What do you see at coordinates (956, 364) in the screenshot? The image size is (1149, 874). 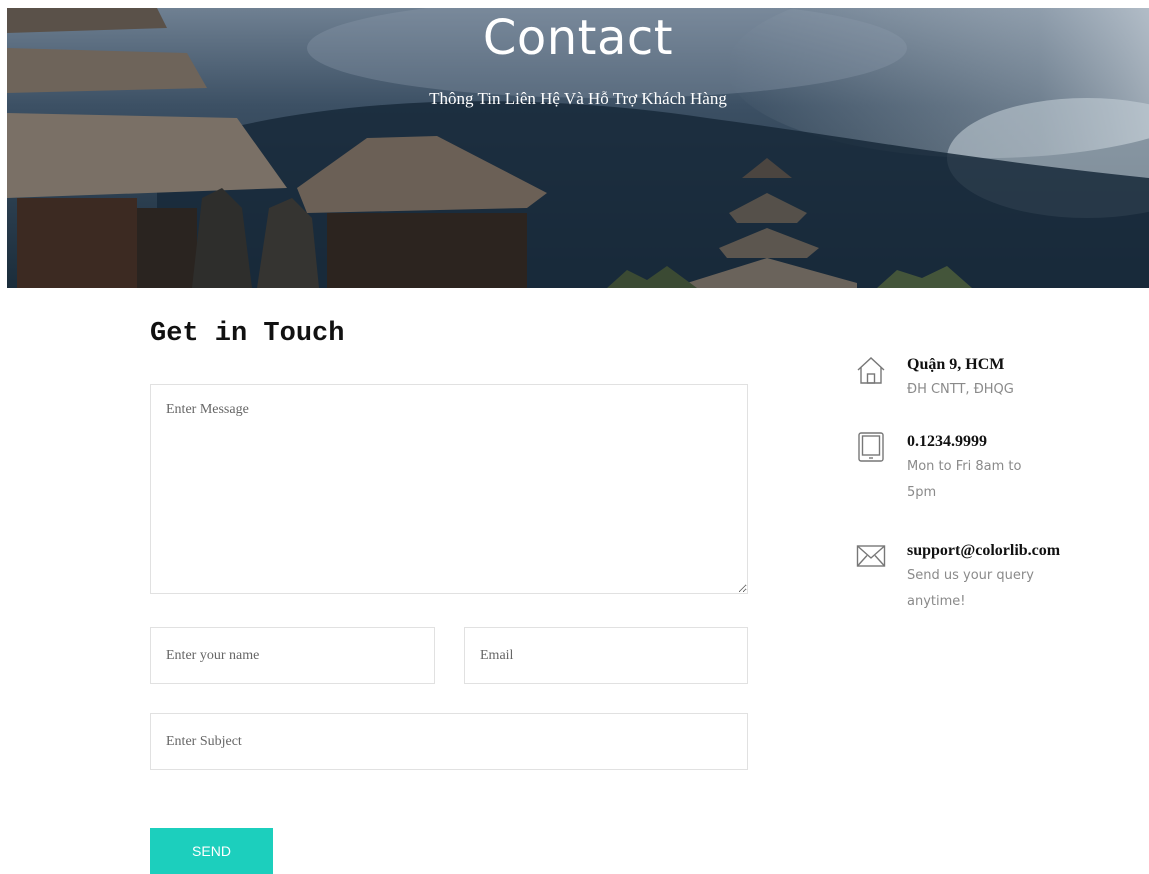 I see `address-heading: Quận 9, HCM` at bounding box center [956, 364].